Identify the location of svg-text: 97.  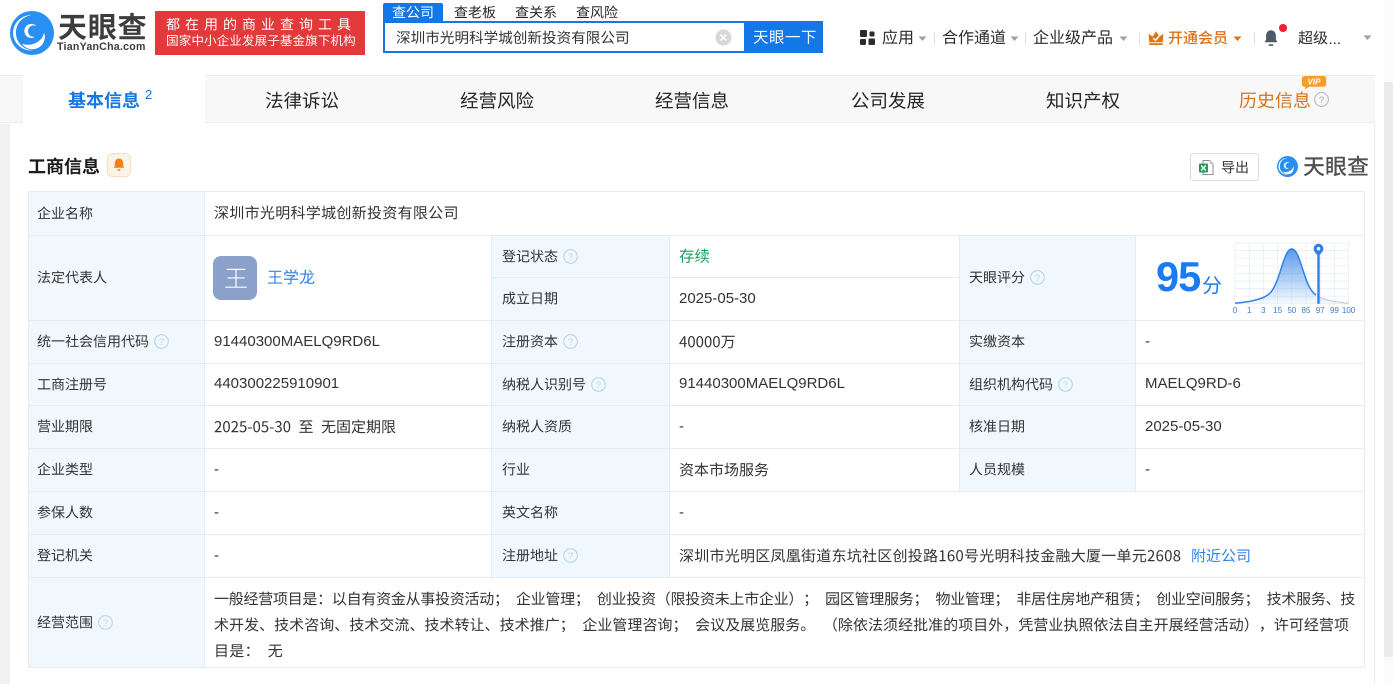
(1320, 310).